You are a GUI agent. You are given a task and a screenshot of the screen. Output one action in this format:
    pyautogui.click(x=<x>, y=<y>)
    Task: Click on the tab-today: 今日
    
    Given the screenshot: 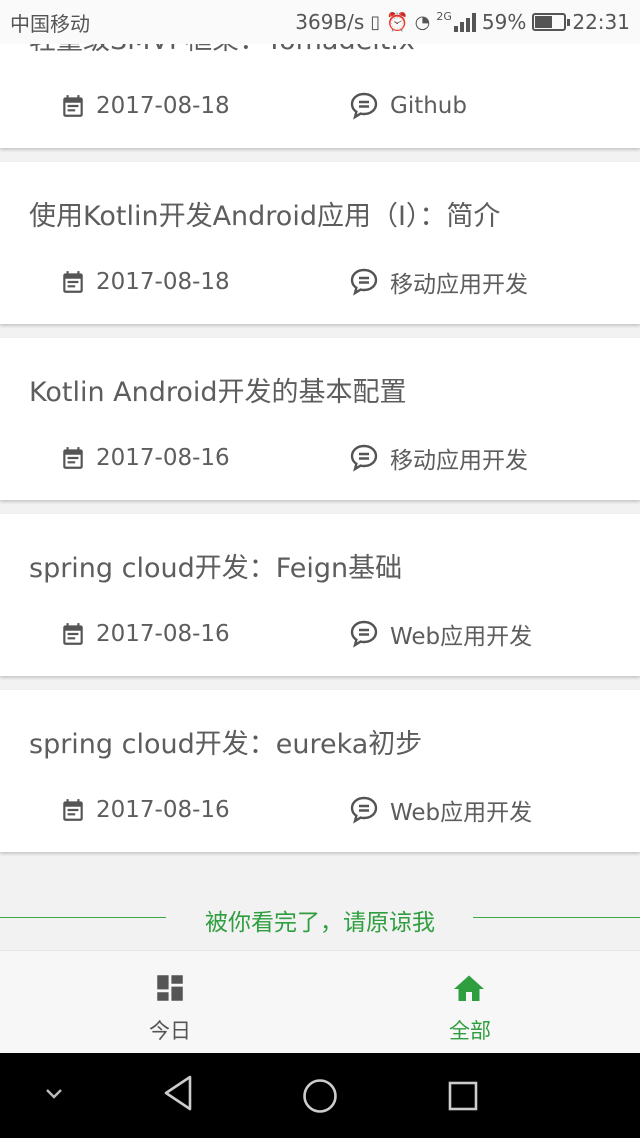 What is the action you would take?
    pyautogui.click(x=170, y=1002)
    